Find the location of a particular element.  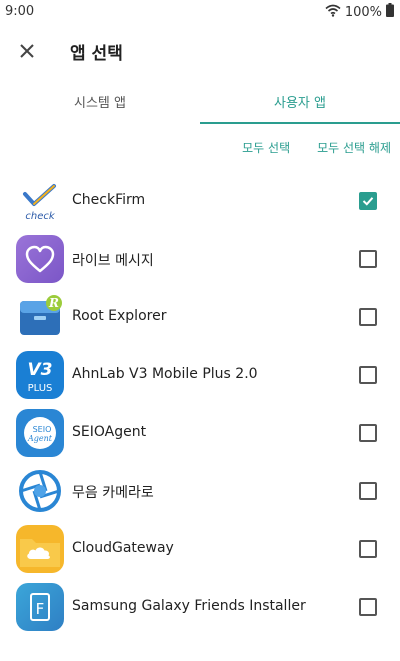

app-name: Root Explorer is located at coordinates (119, 316).